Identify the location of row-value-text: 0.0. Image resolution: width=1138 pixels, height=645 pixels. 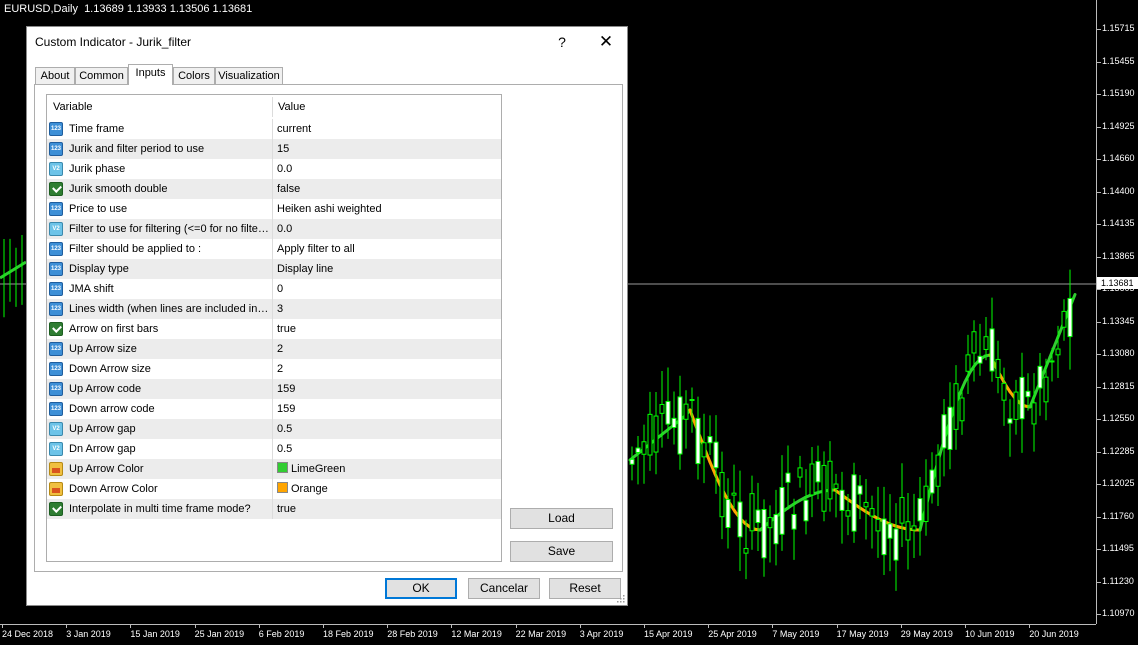
(284, 229).